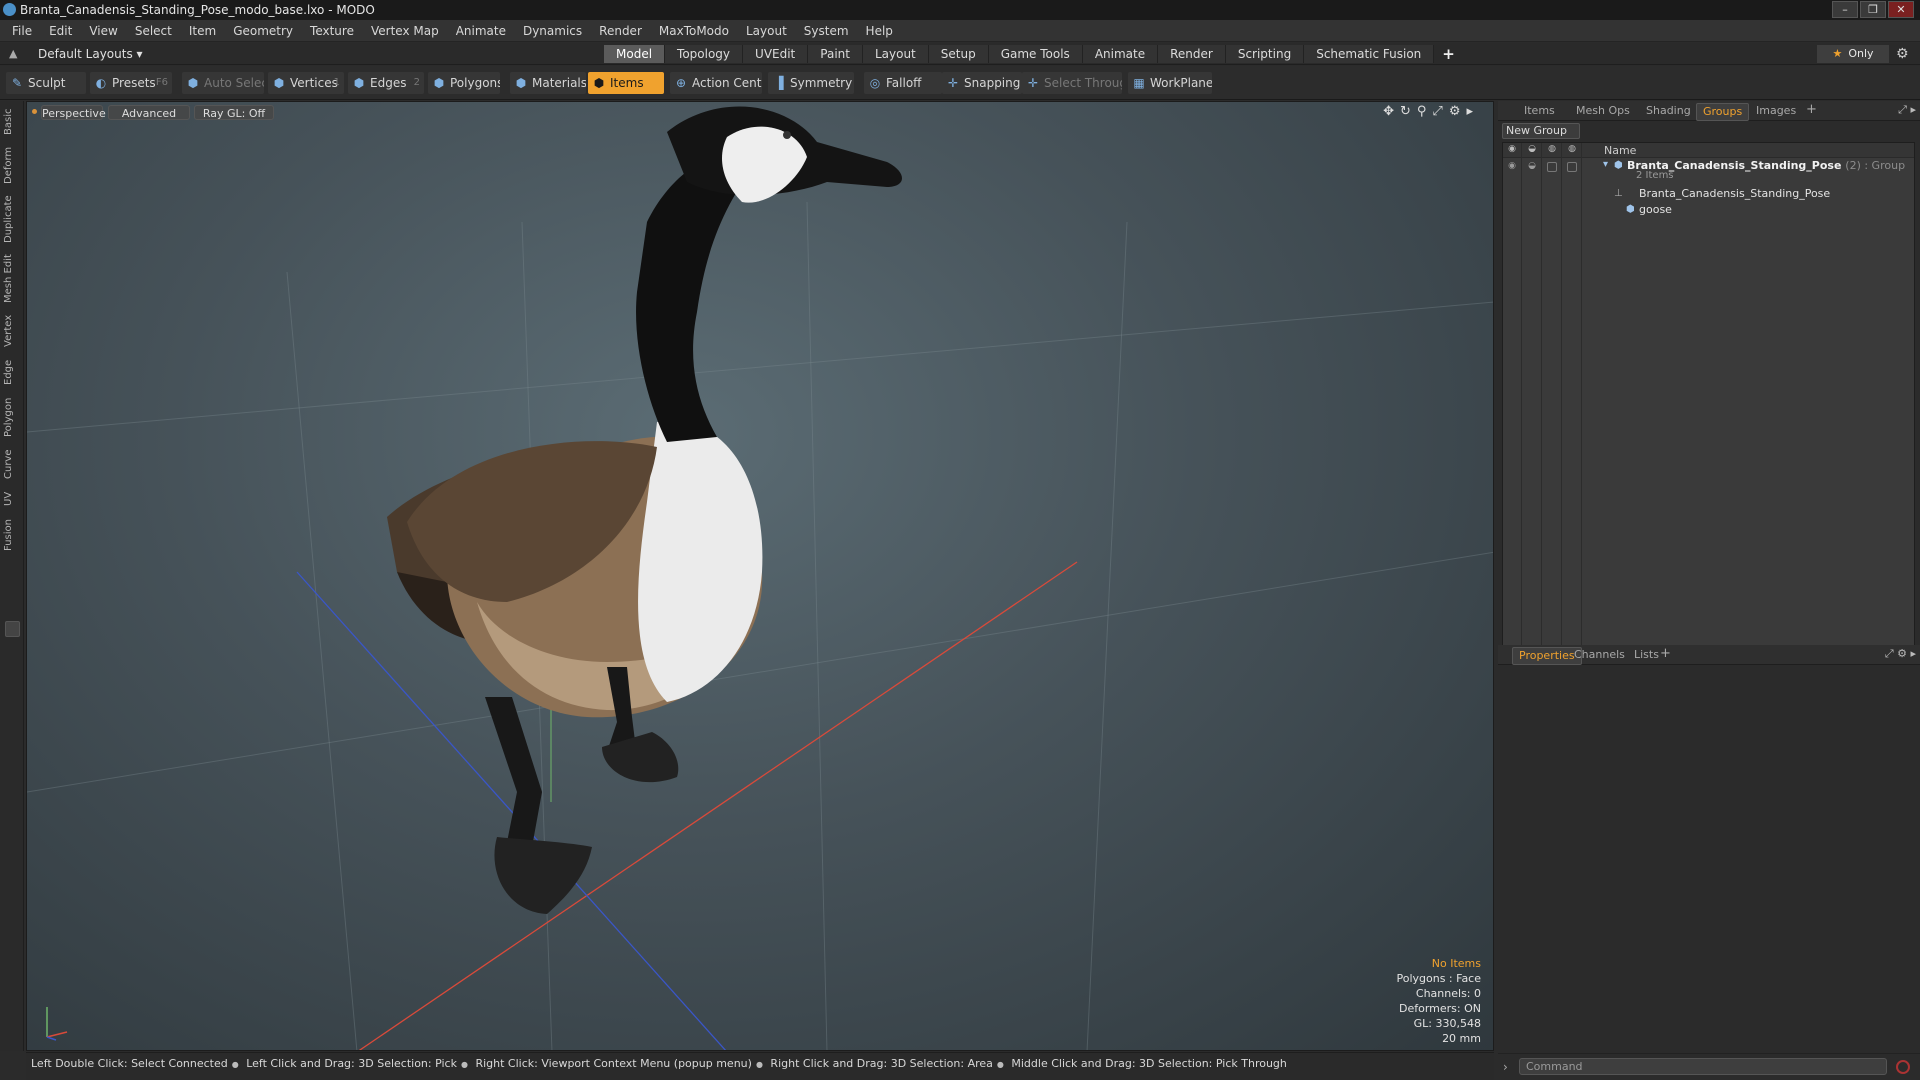  I want to click on lock-column-icon: ◍, so click(1552, 150).